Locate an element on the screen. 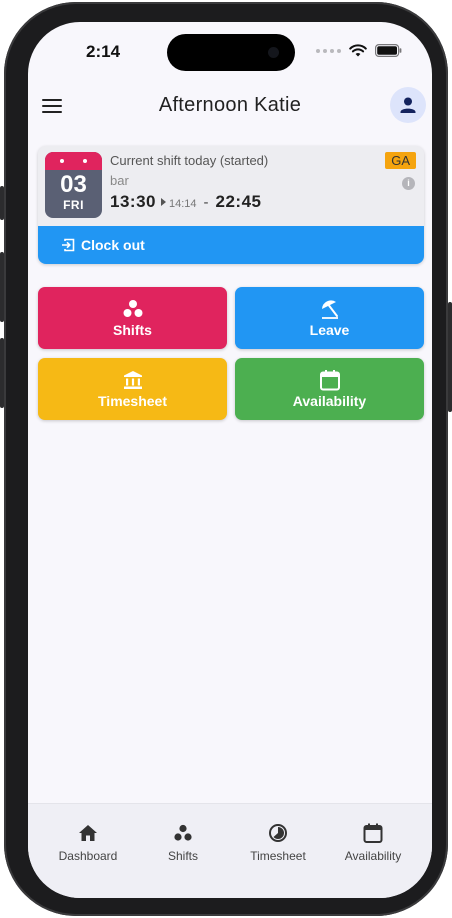 Image resolution: width=452 pixels, height=918 pixels. bottom-navigation: Dashboard Shifts Timesheet Availability is located at coordinates (230, 850).